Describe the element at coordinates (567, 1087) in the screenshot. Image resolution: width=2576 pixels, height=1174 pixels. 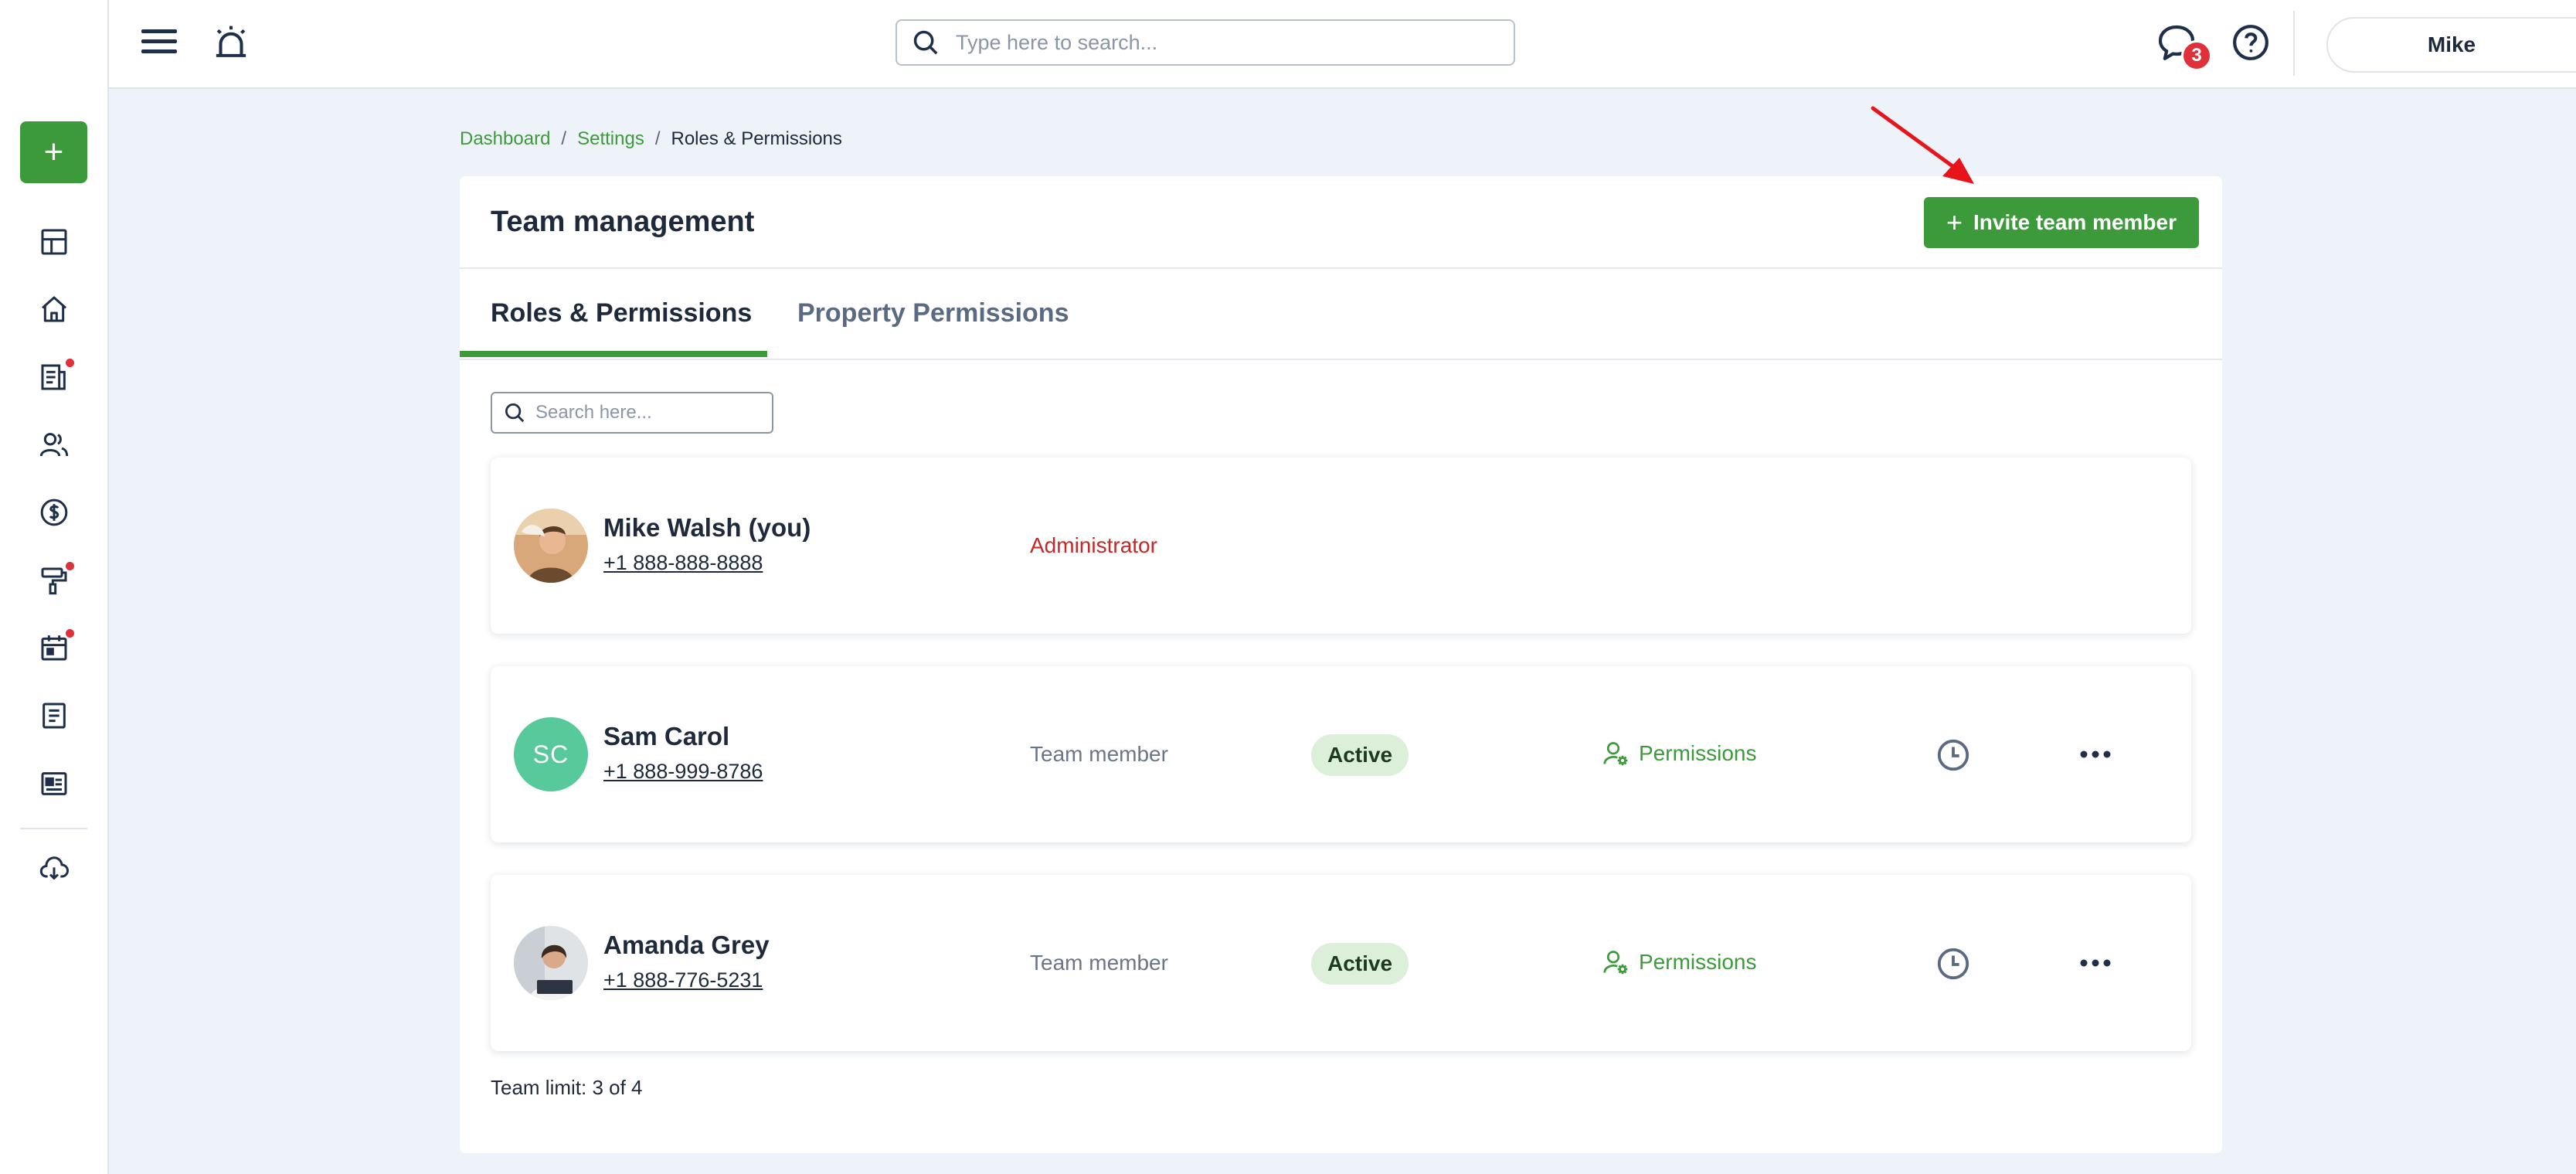
I see `team-limit-text: Team limit: 3 of 4` at that location.